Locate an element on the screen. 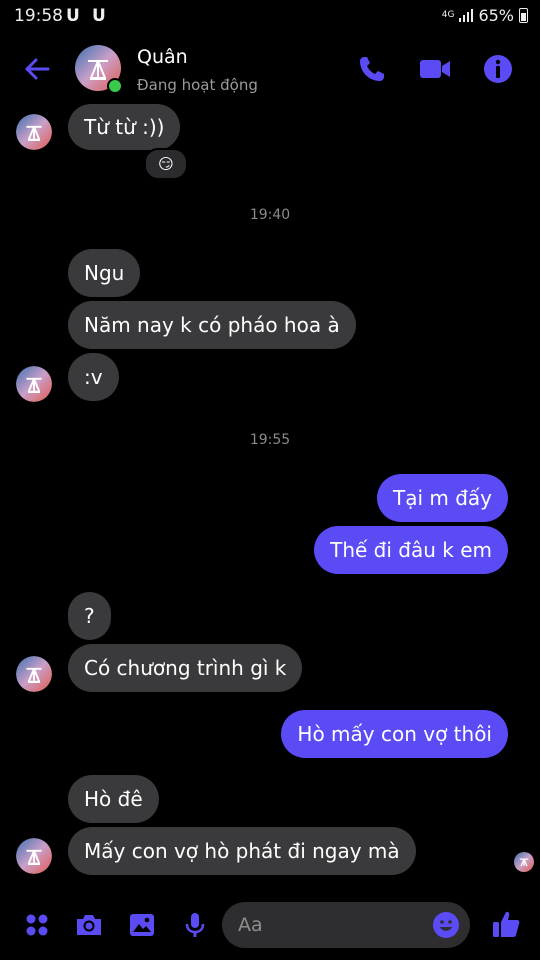 The height and width of the screenshot is (960, 540). online-dot-icon is located at coordinates (115, 86).